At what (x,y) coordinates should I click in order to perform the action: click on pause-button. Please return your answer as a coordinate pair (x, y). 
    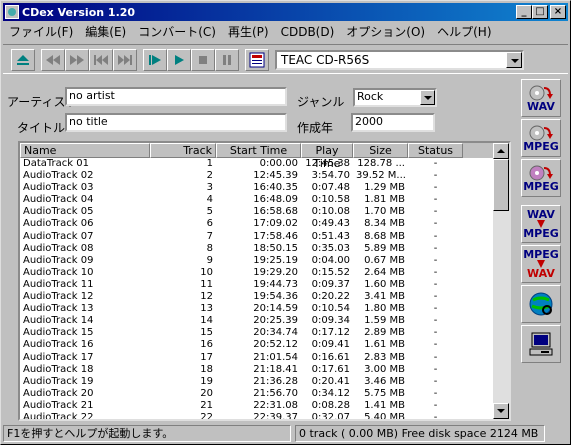
    Looking at the image, I should click on (227, 60).